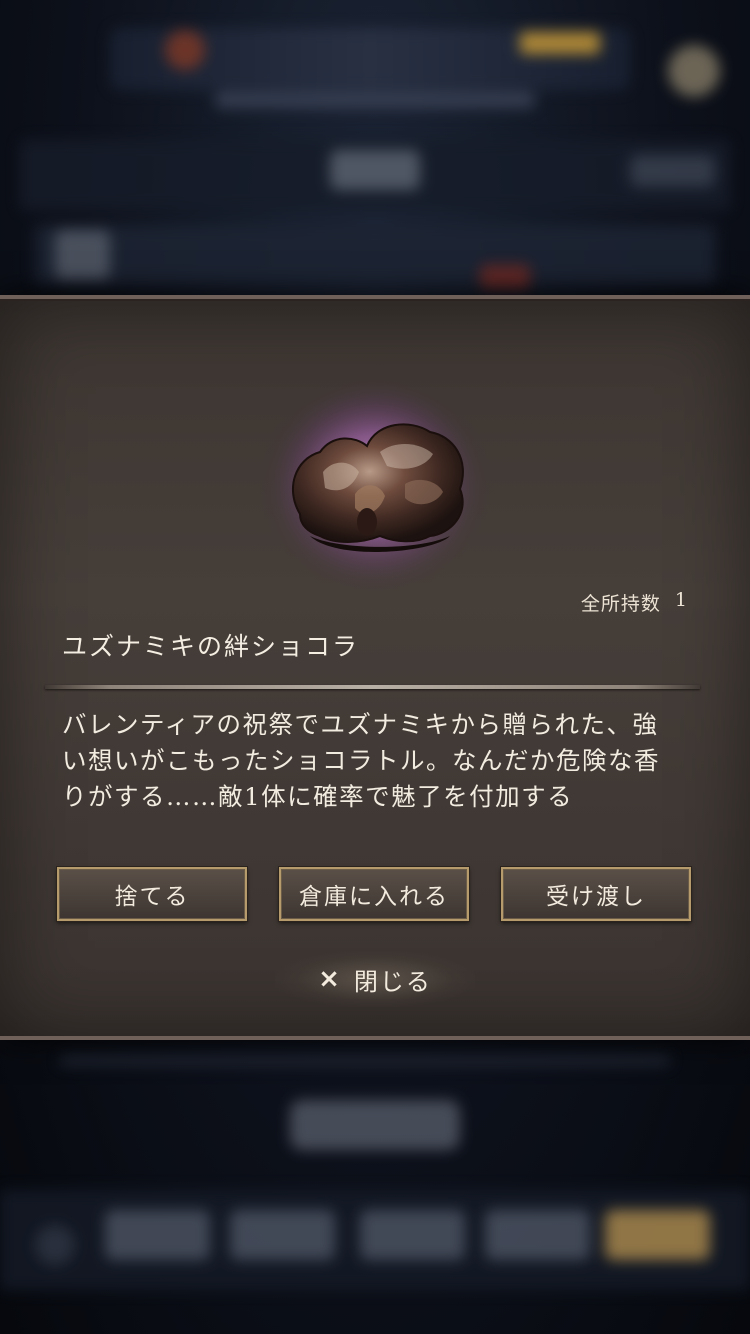  Describe the element at coordinates (681, 600) in the screenshot. I see `owned-count-value: 1` at that location.